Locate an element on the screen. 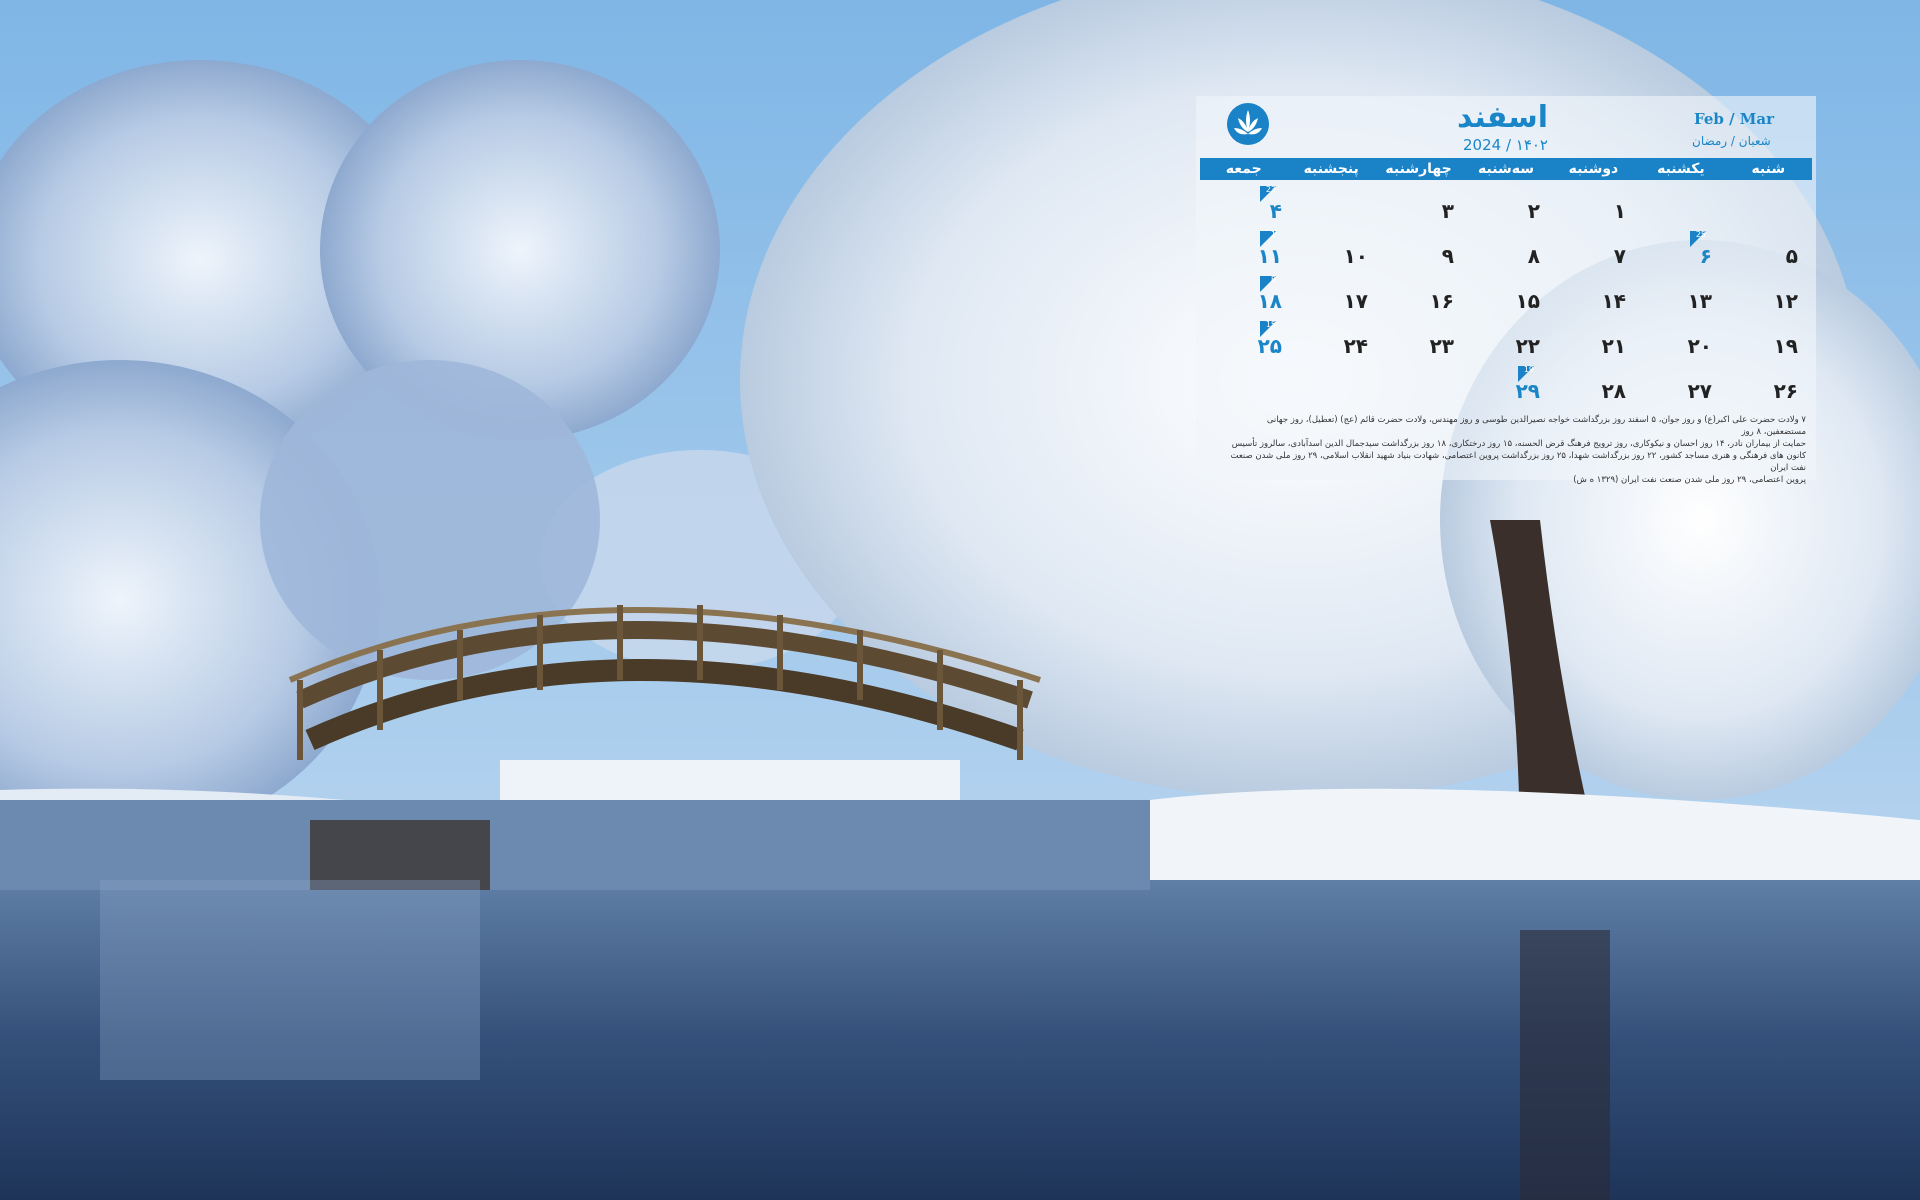 The width and height of the screenshot is (1920, 1200). holiday-flag-number: 1 is located at coordinates (1273, 234).